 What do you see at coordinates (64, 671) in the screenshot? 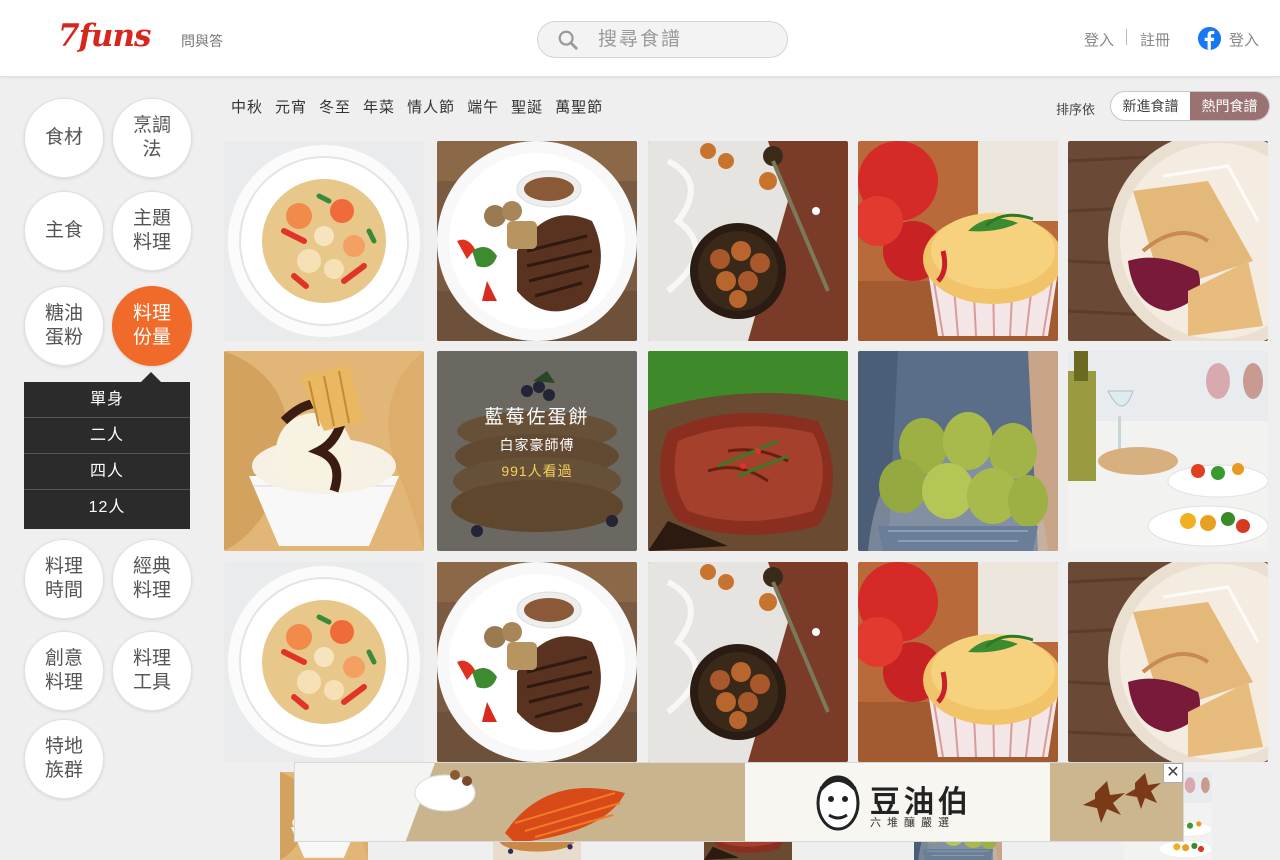
I see `category-creative: 創意 料理` at bounding box center [64, 671].